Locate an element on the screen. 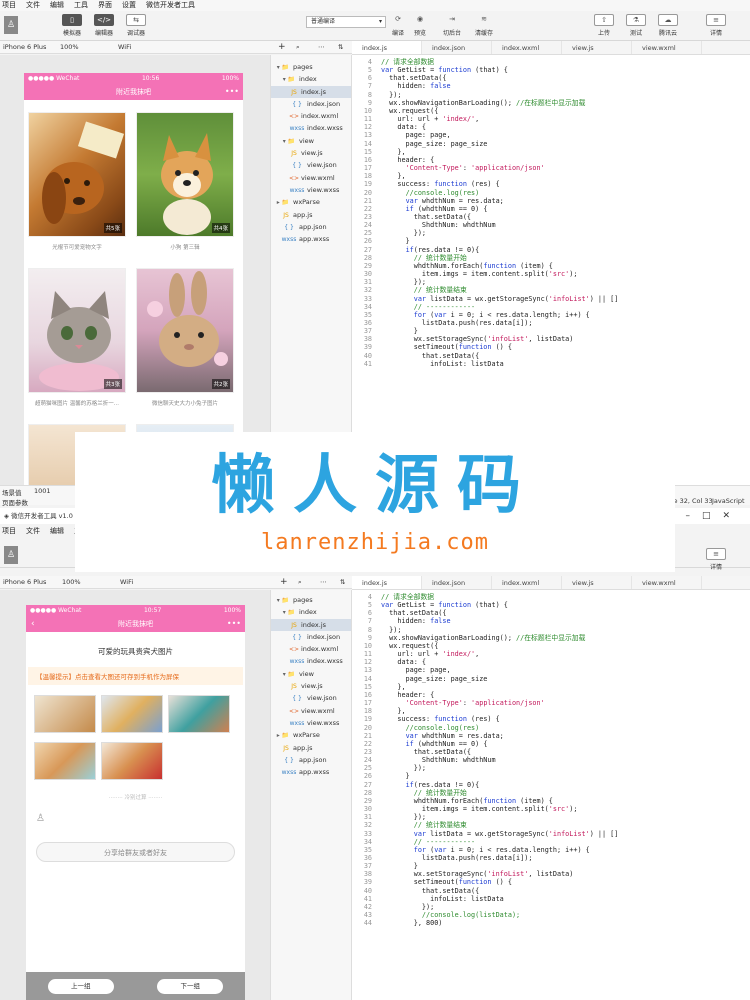 The width and height of the screenshot is (750, 1000). menu-tools: 工具 is located at coordinates (81, 5).